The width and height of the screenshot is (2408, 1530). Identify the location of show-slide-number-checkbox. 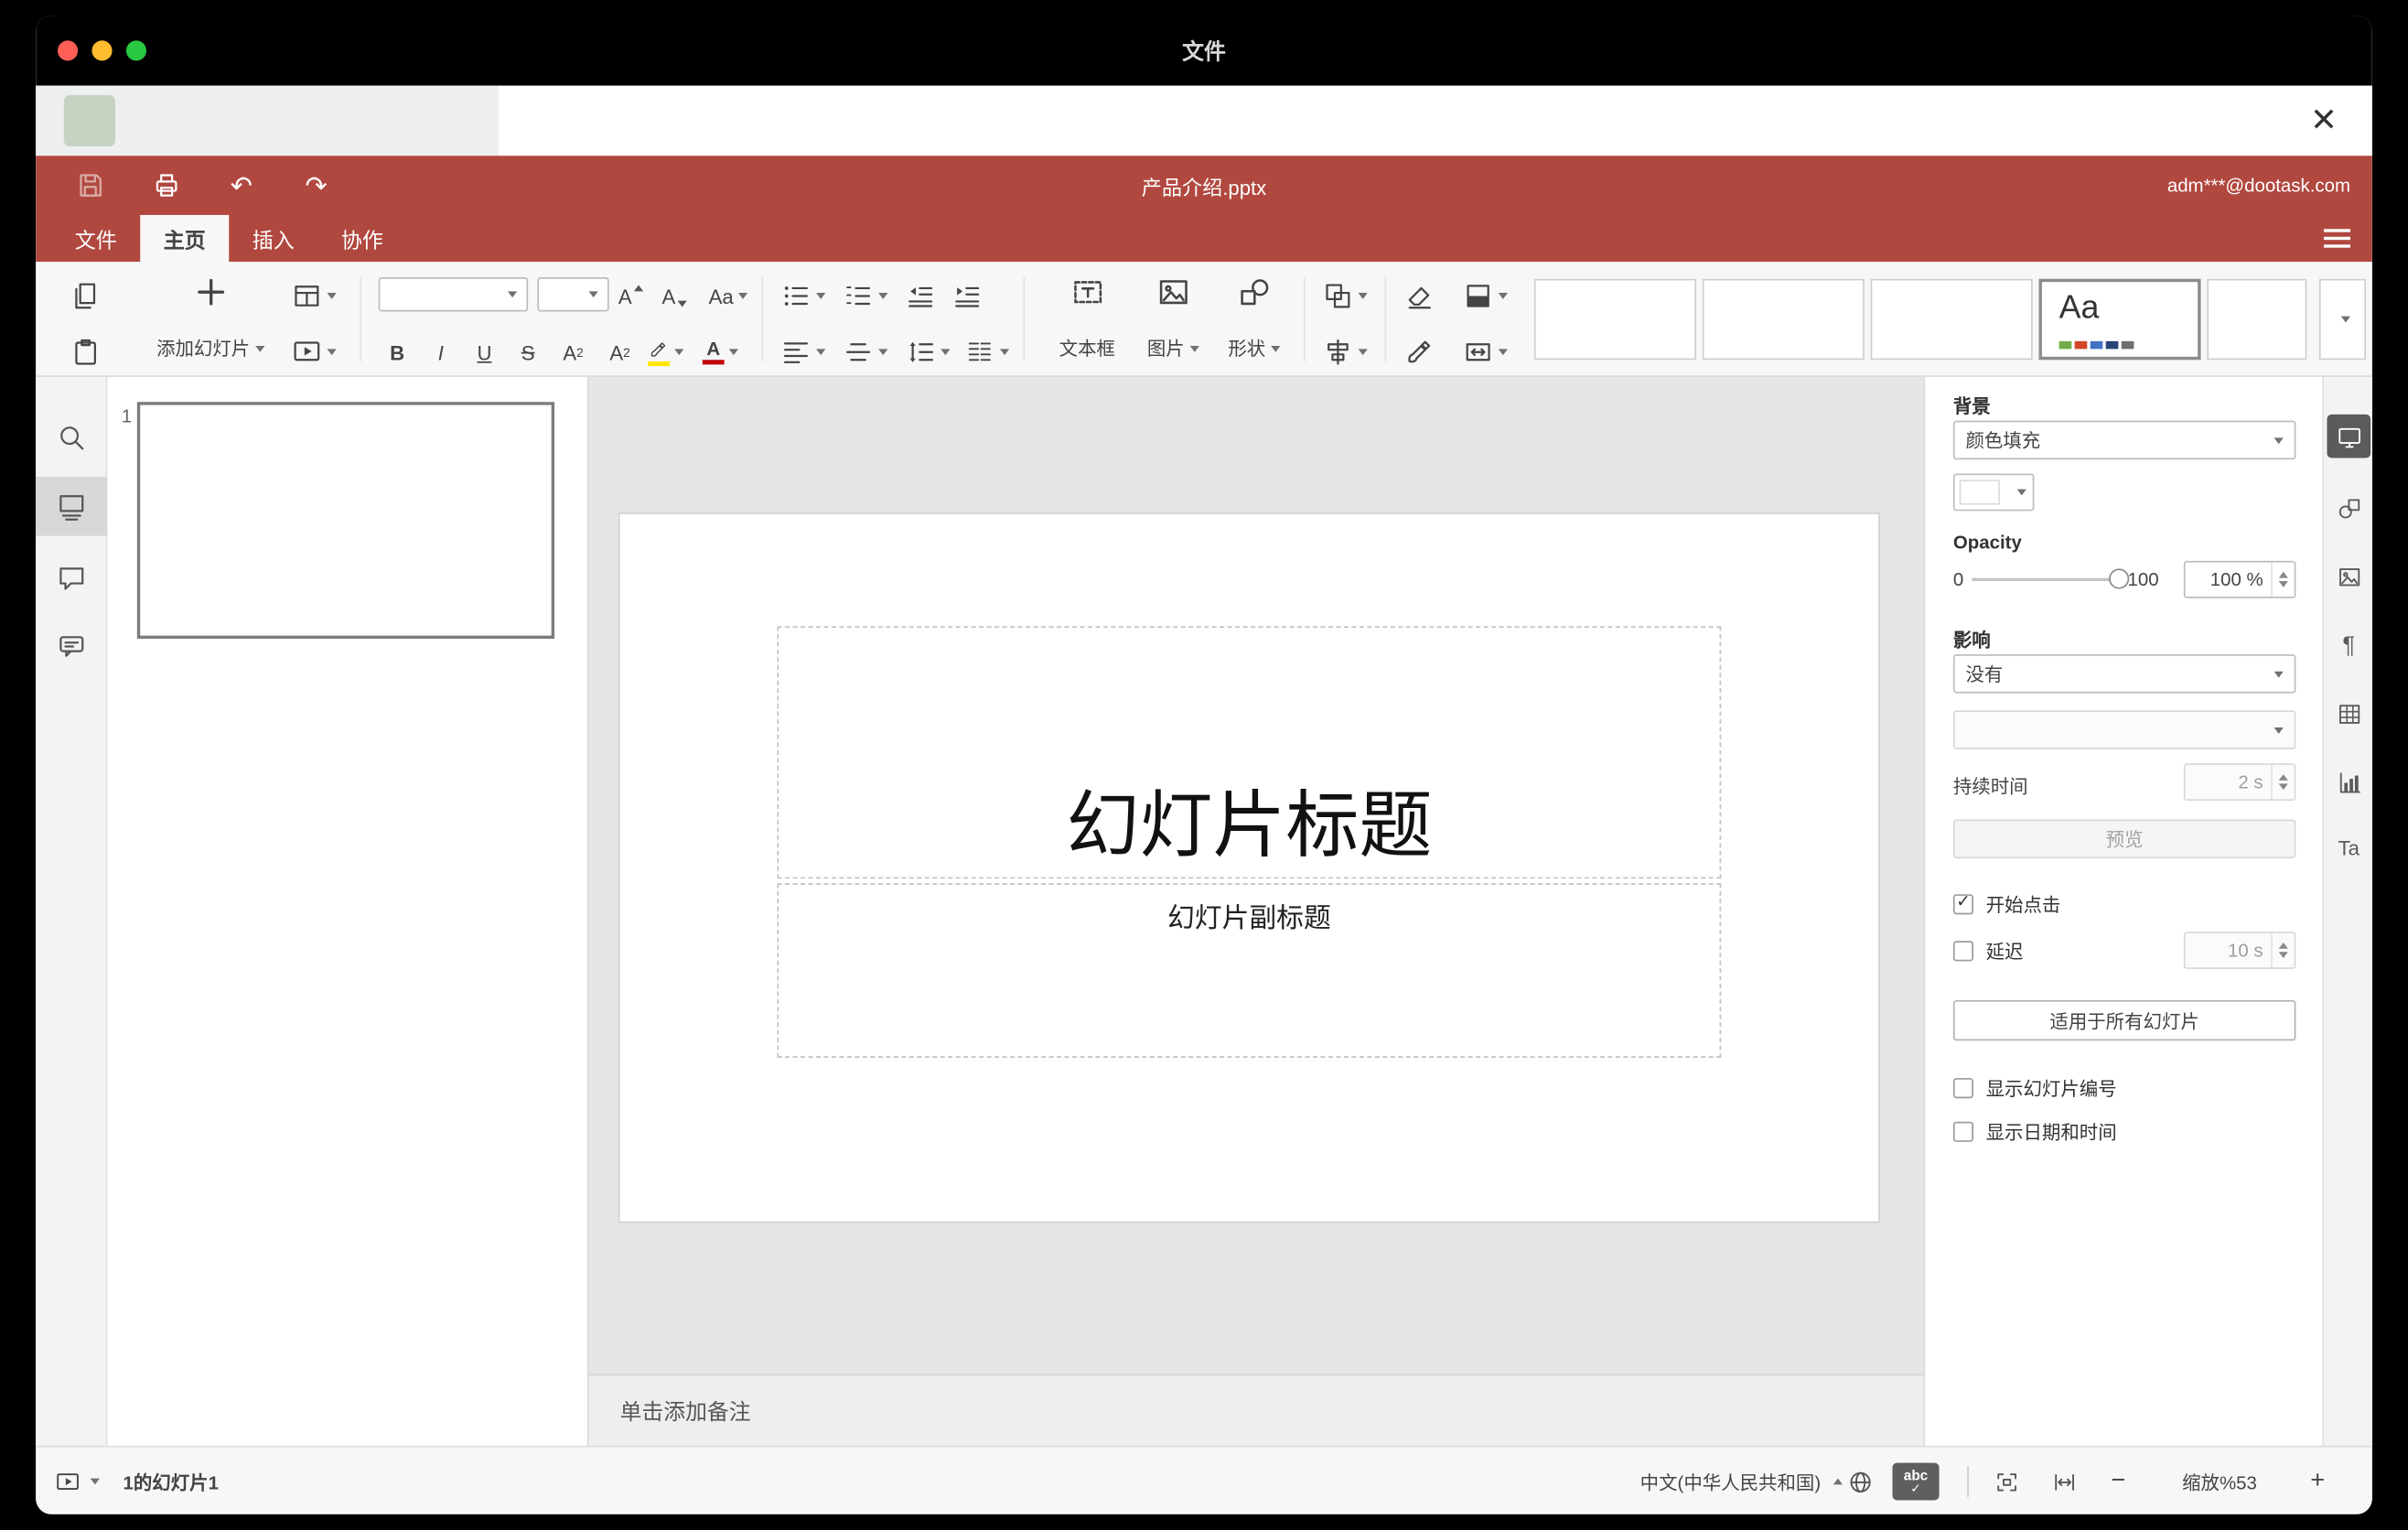
(1963, 1087).